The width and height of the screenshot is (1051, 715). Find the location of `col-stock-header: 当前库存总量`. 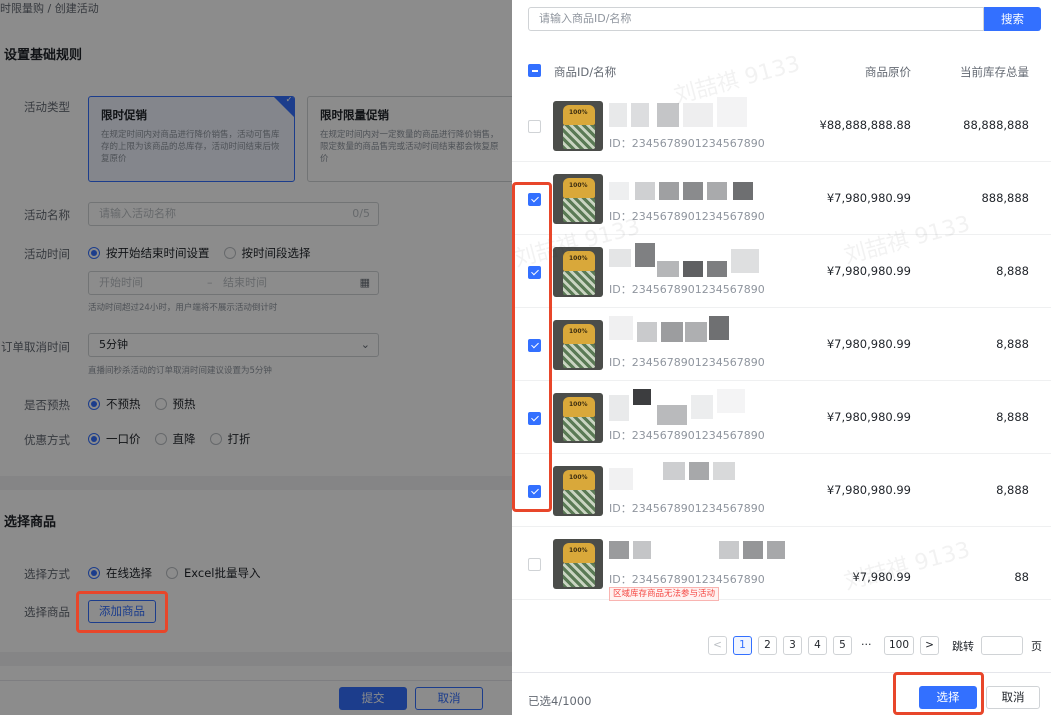

col-stock-header: 当前库存总量 is located at coordinates (994, 72).